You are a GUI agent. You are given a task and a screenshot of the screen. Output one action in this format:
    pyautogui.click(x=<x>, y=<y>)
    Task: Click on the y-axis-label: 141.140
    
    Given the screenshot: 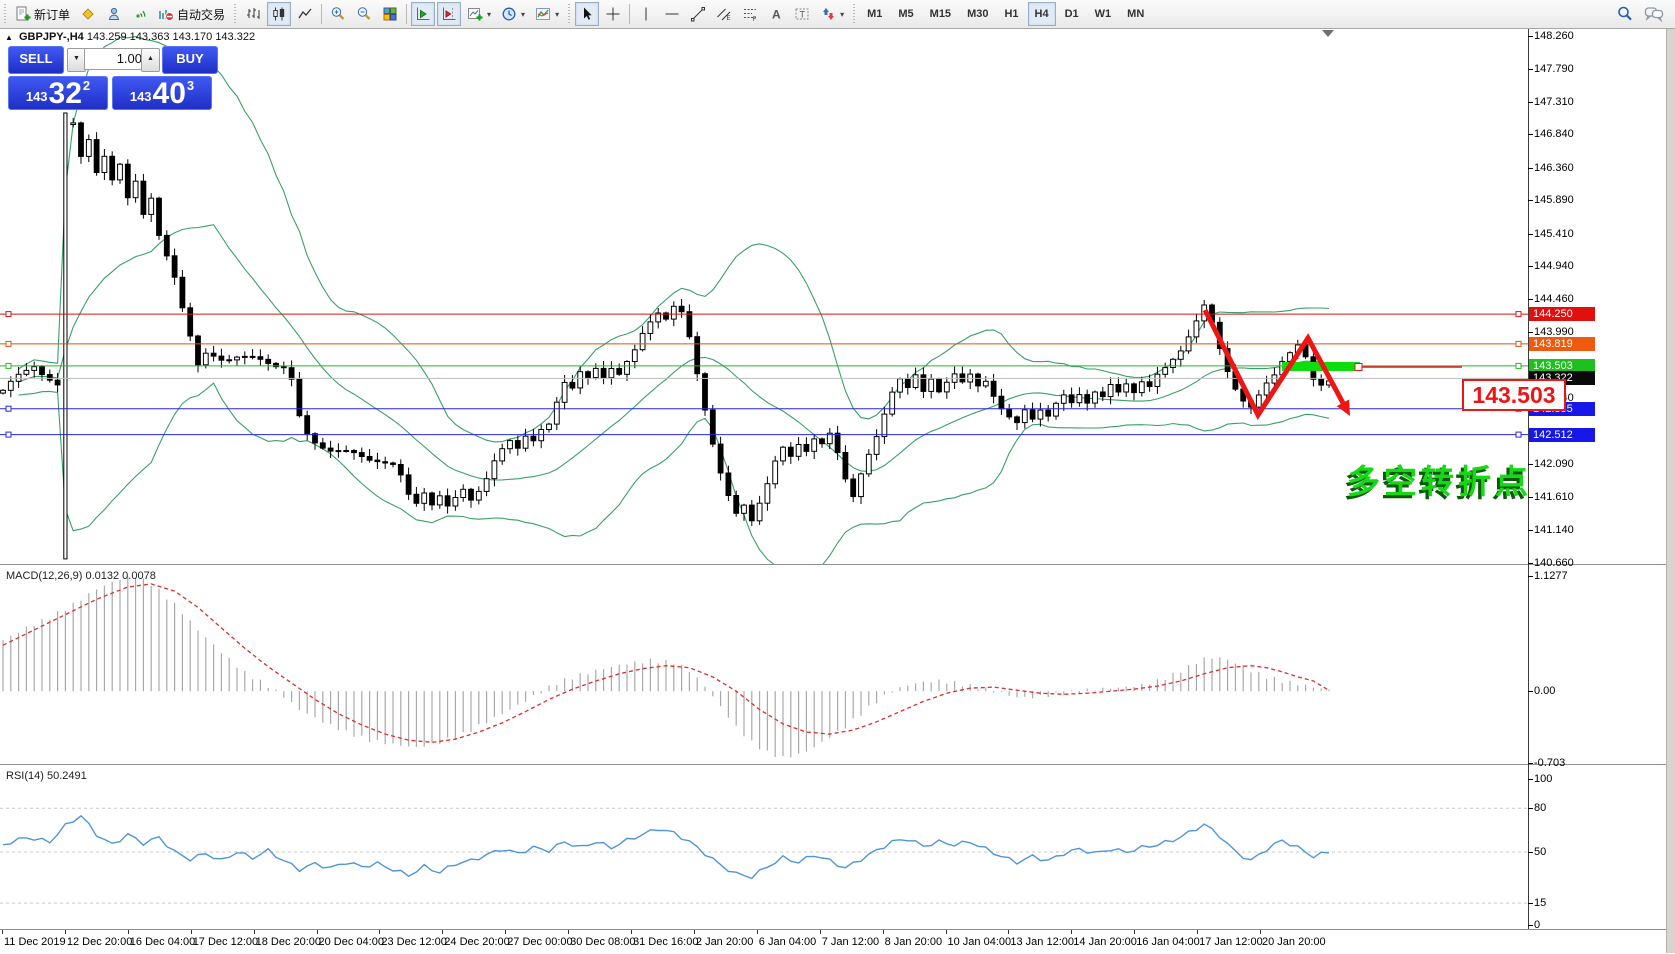 What is the action you would take?
    pyautogui.click(x=1554, y=530)
    